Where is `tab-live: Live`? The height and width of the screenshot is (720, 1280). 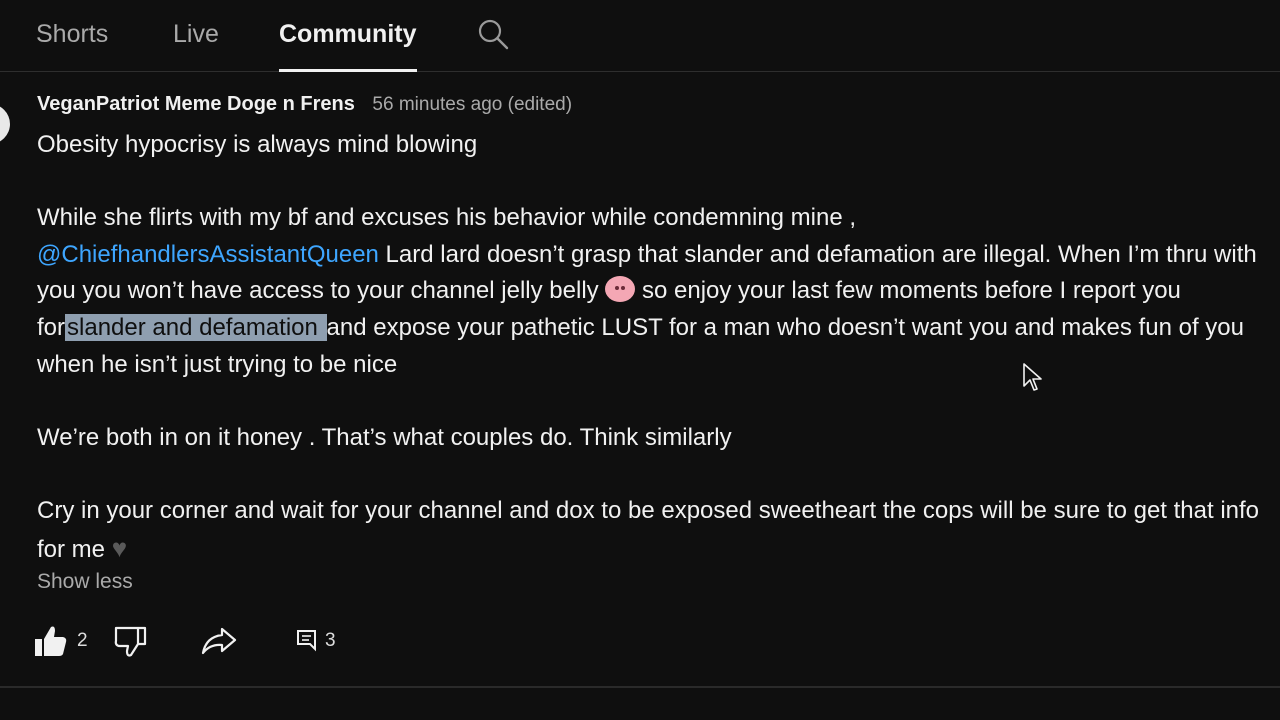
tab-live: Live is located at coordinates (196, 36).